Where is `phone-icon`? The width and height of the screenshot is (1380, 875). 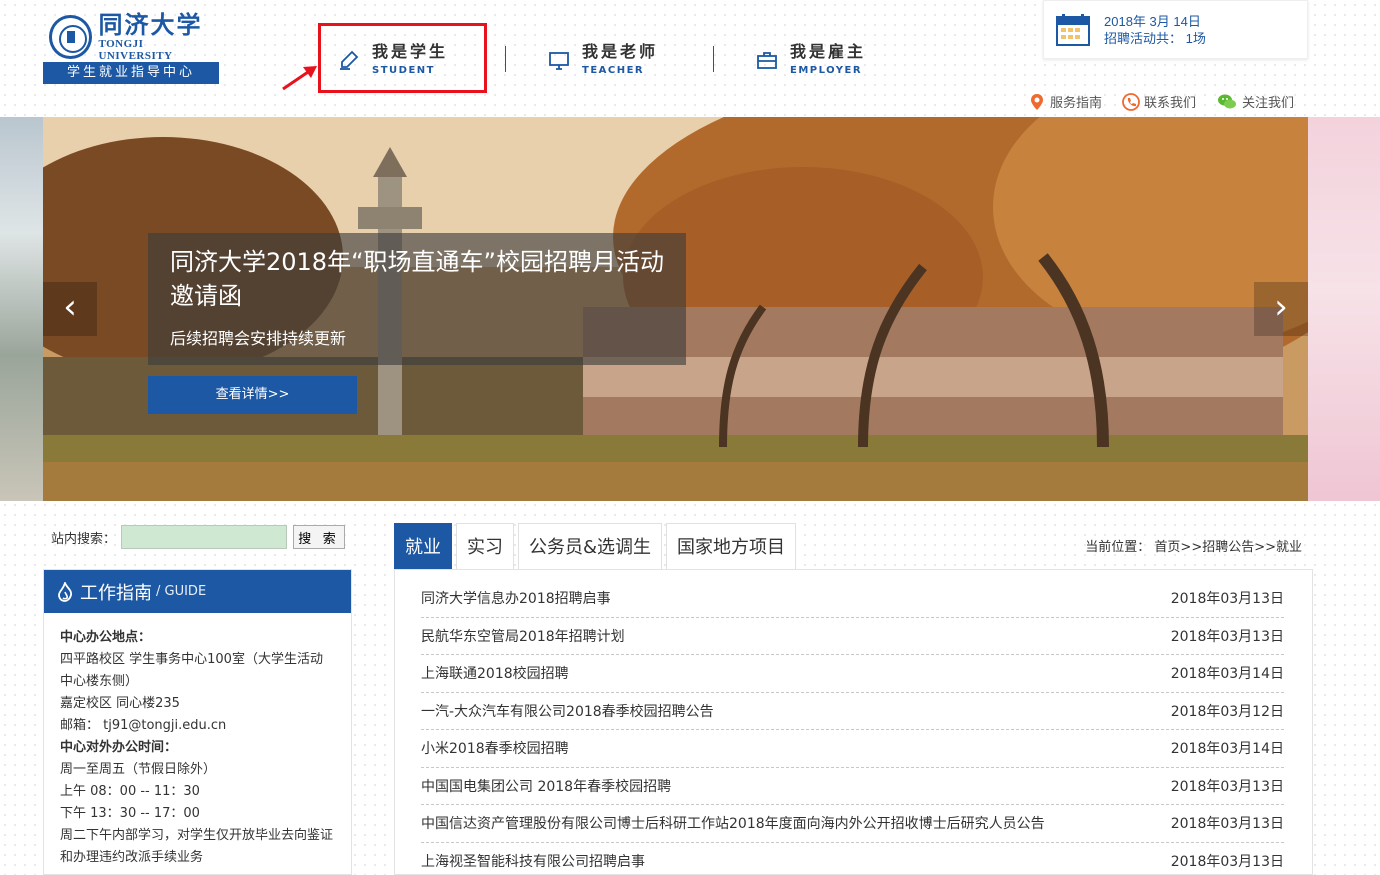 phone-icon is located at coordinates (1131, 101).